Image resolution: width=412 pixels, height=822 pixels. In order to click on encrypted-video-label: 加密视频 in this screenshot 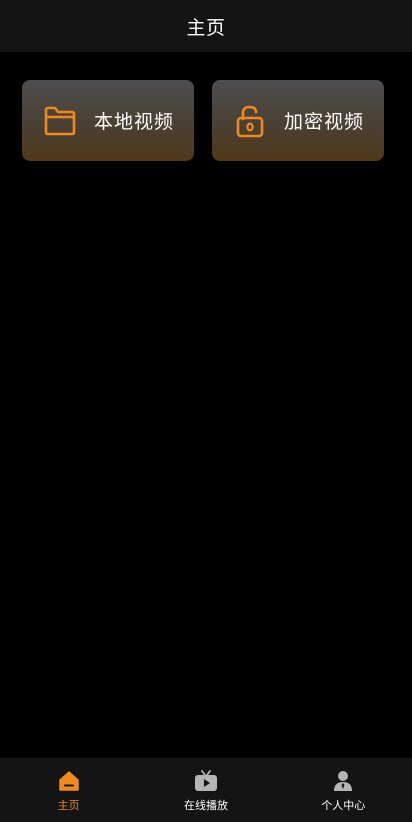, I will do `click(324, 122)`.